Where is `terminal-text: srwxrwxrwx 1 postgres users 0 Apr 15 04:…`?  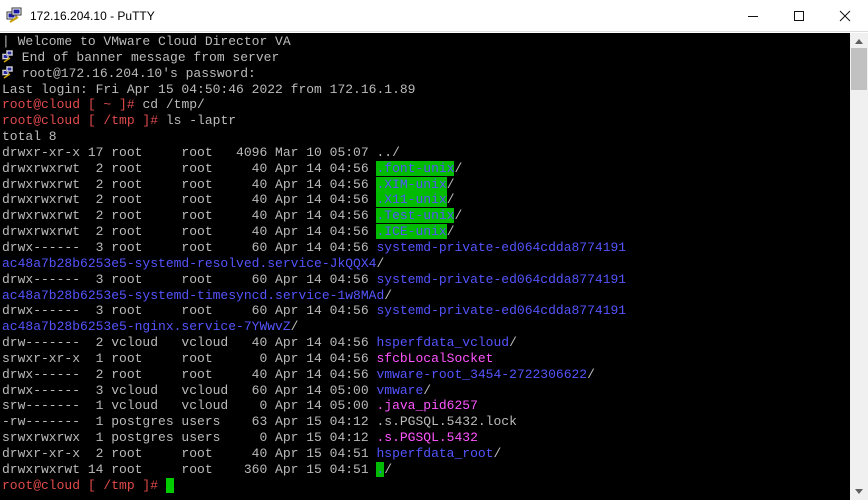 terminal-text: srwxrwxrwx 1 postgres users 0 Apr 15 04:… is located at coordinates (189, 438).